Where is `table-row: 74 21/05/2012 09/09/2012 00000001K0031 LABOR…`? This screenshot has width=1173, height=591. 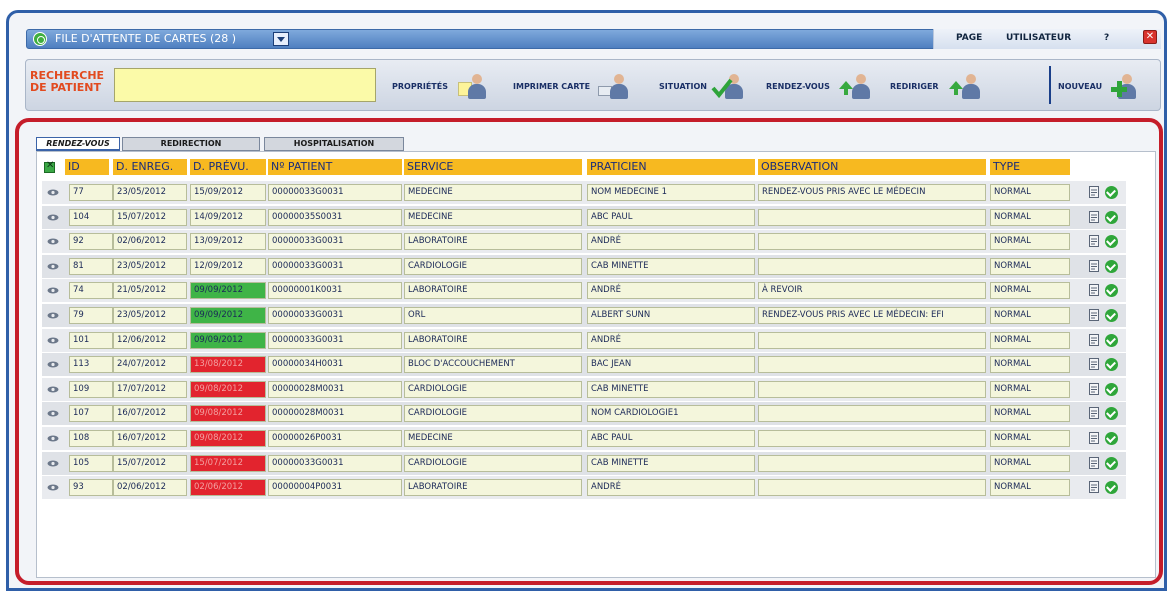 table-row: 74 21/05/2012 09/09/2012 00000001K0031 LABOR… is located at coordinates (584, 291).